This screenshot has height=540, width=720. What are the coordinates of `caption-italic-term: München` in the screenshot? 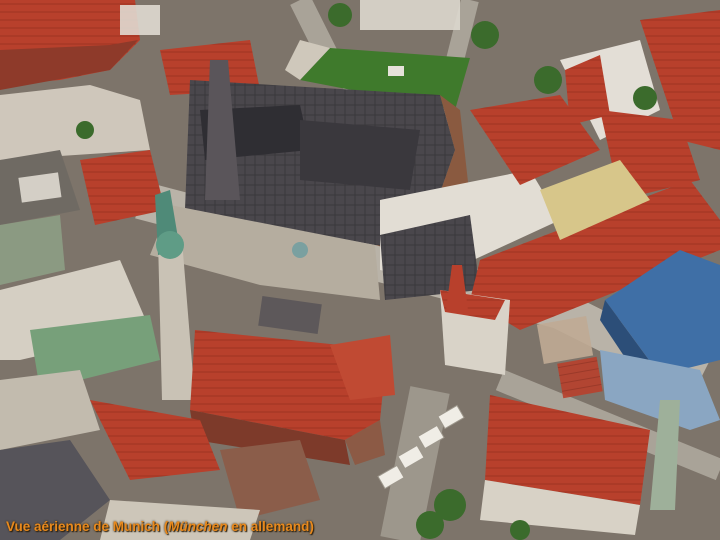 It's located at (198, 526).